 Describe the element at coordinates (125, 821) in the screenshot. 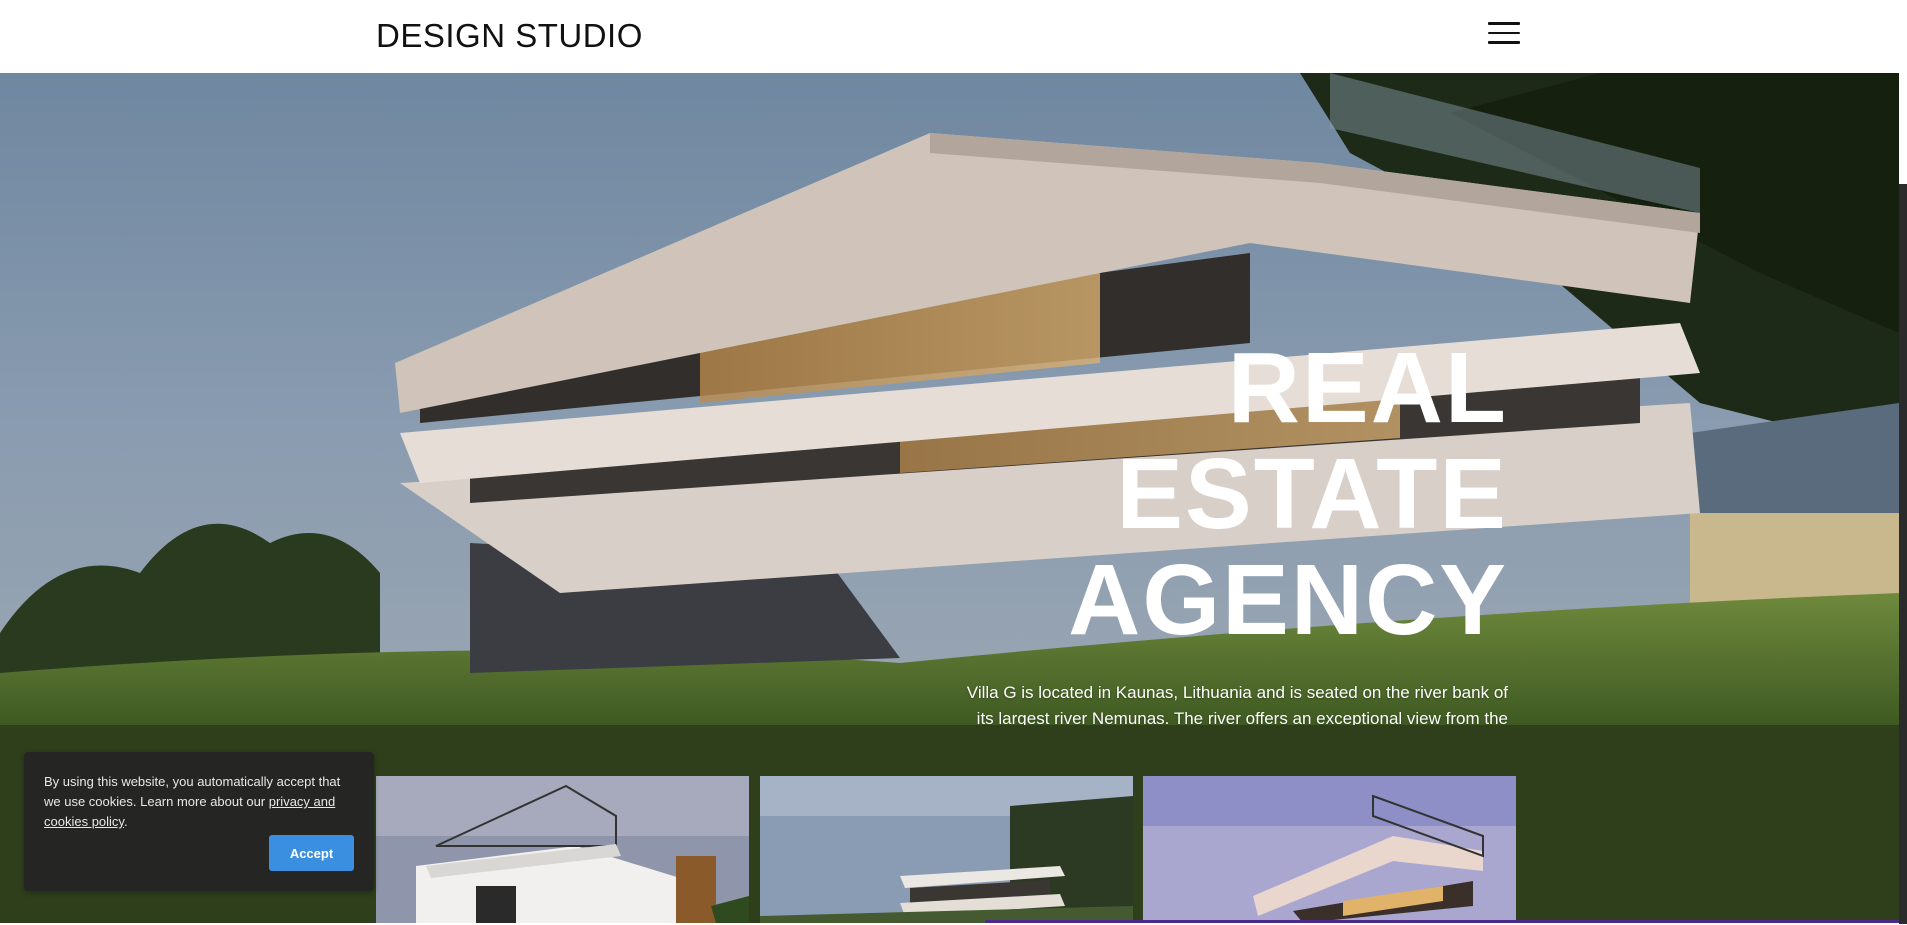

I see `cookie-message-end: .` at that location.